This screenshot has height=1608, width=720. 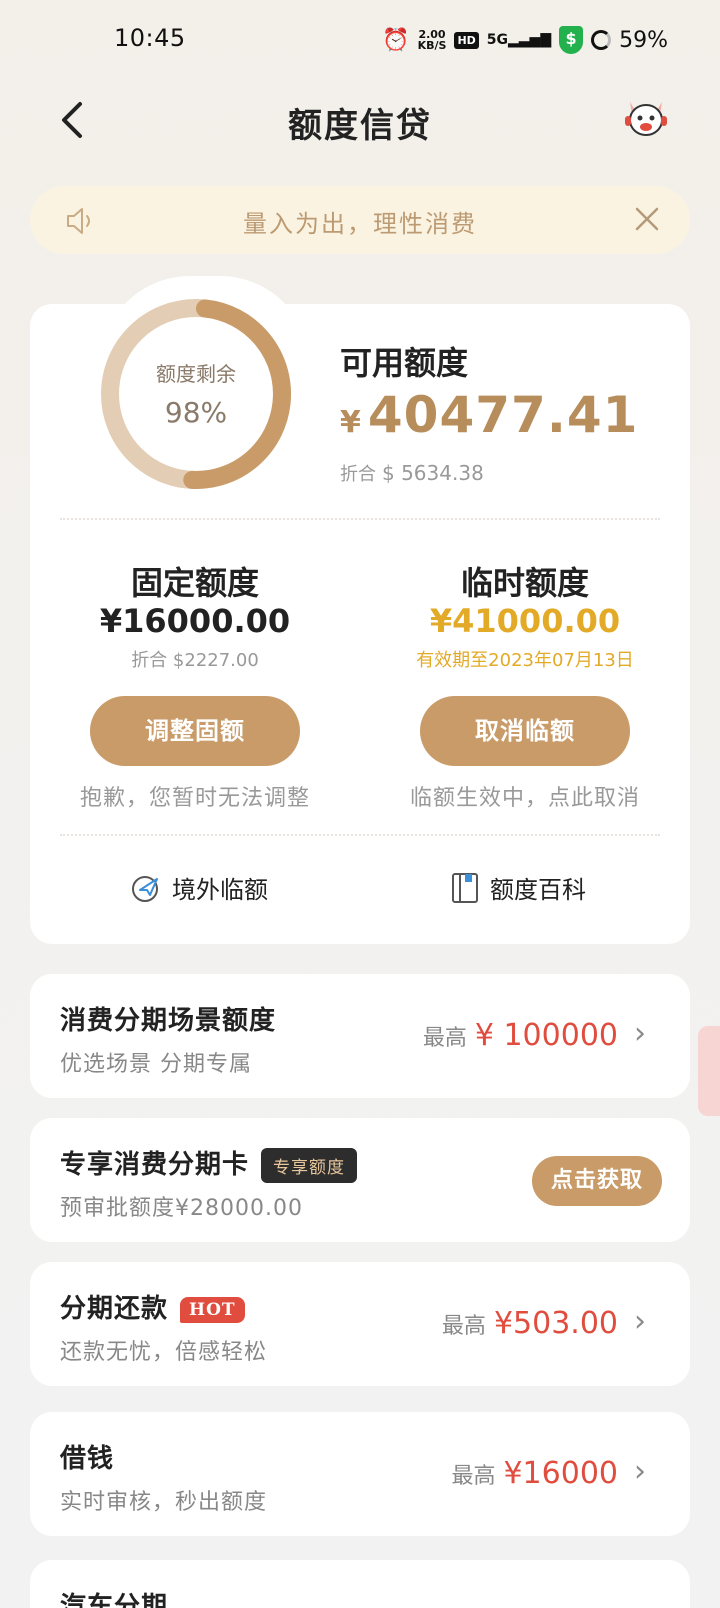 I want to click on get-offer-button: 点击获取, so click(x=597, y=1181).